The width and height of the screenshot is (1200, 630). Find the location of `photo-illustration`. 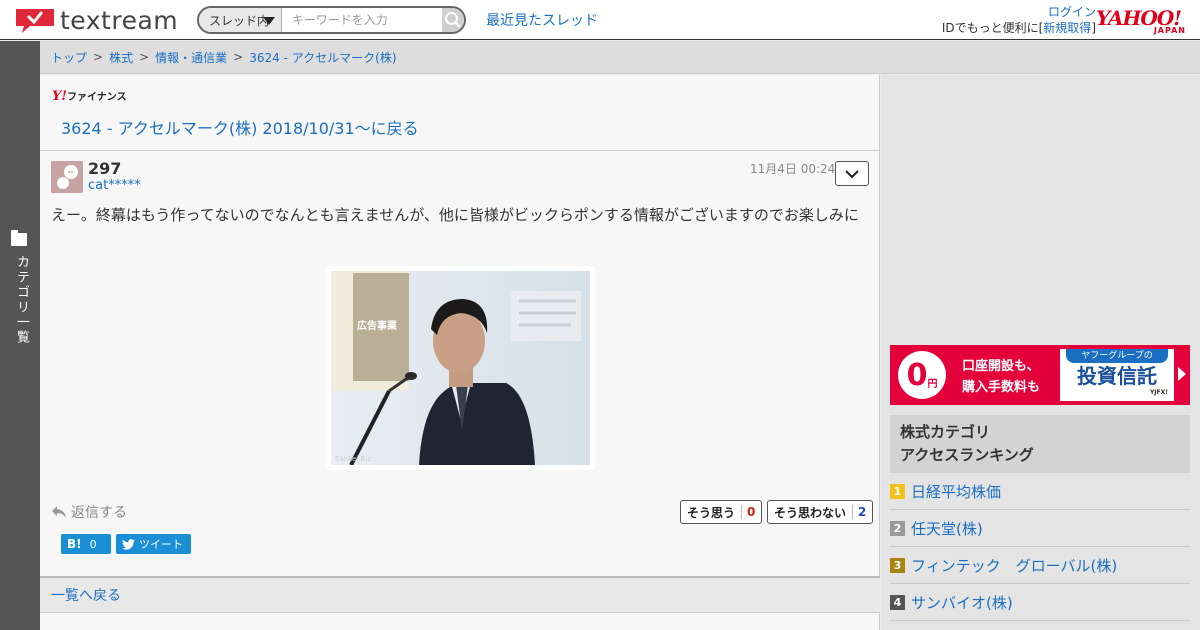

photo-illustration is located at coordinates (460, 368).